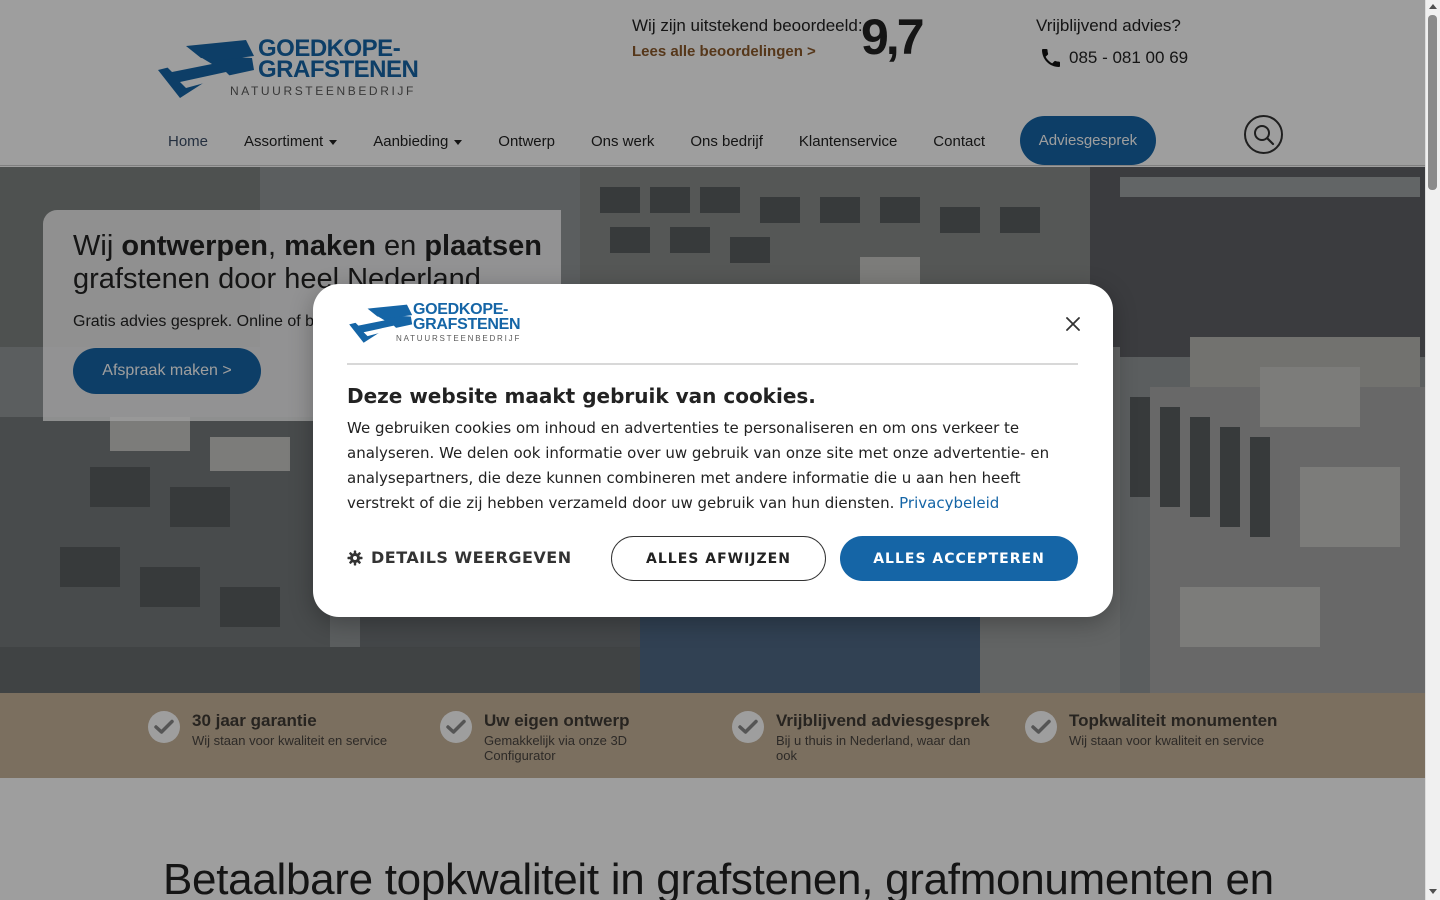 This screenshot has width=1440, height=900. I want to click on scrollbar-thumb, so click(1432, 102).